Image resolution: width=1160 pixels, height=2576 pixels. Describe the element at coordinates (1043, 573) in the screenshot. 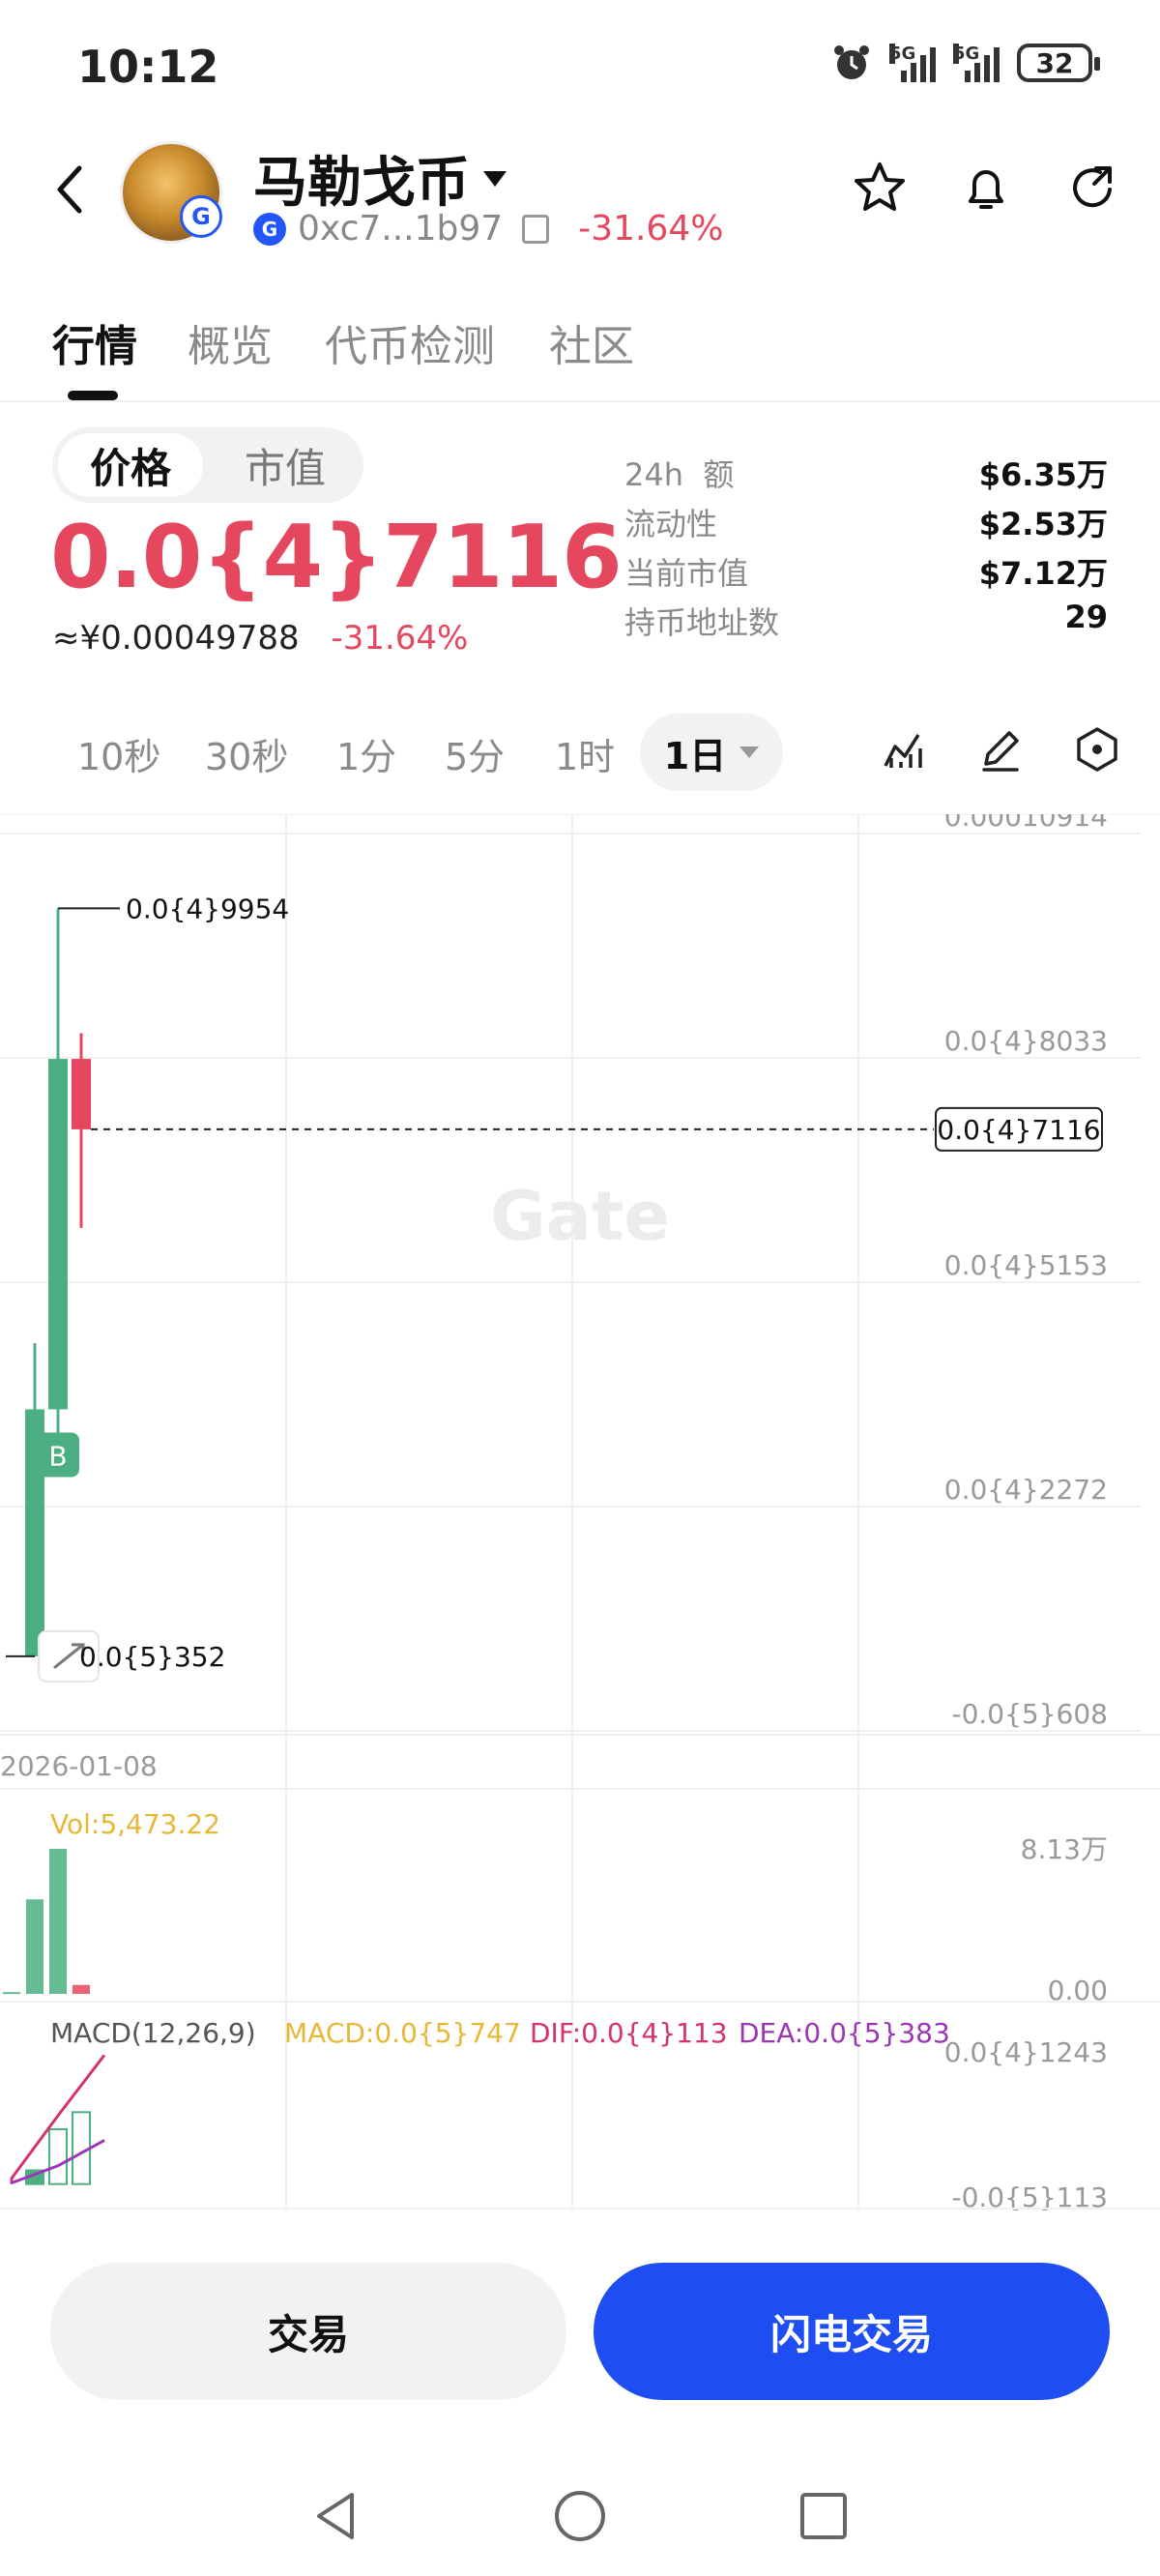

I see `stat-value: $7.12万` at that location.